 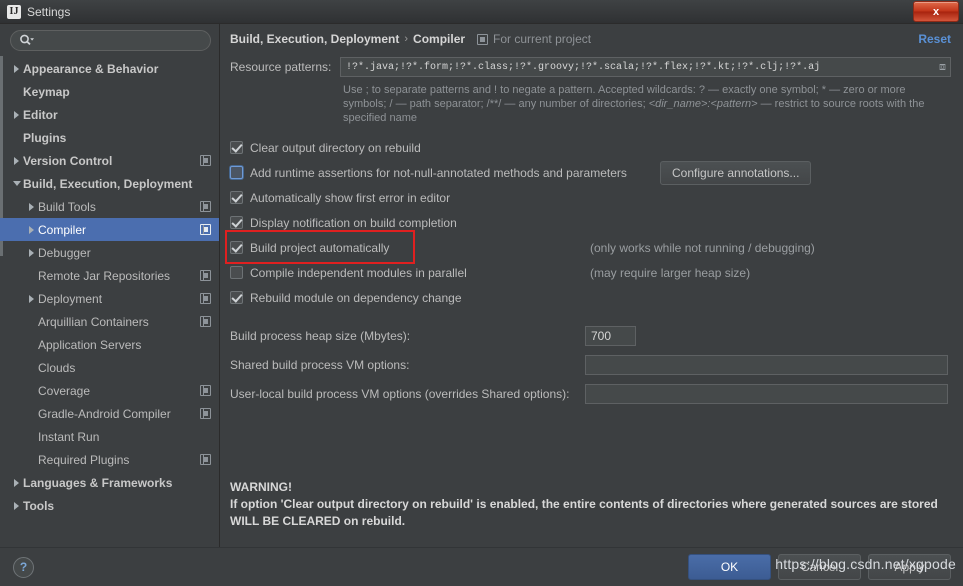 What do you see at coordinates (670, 272) in the screenshot?
I see `checkbox-note: (may require larger heap size)` at bounding box center [670, 272].